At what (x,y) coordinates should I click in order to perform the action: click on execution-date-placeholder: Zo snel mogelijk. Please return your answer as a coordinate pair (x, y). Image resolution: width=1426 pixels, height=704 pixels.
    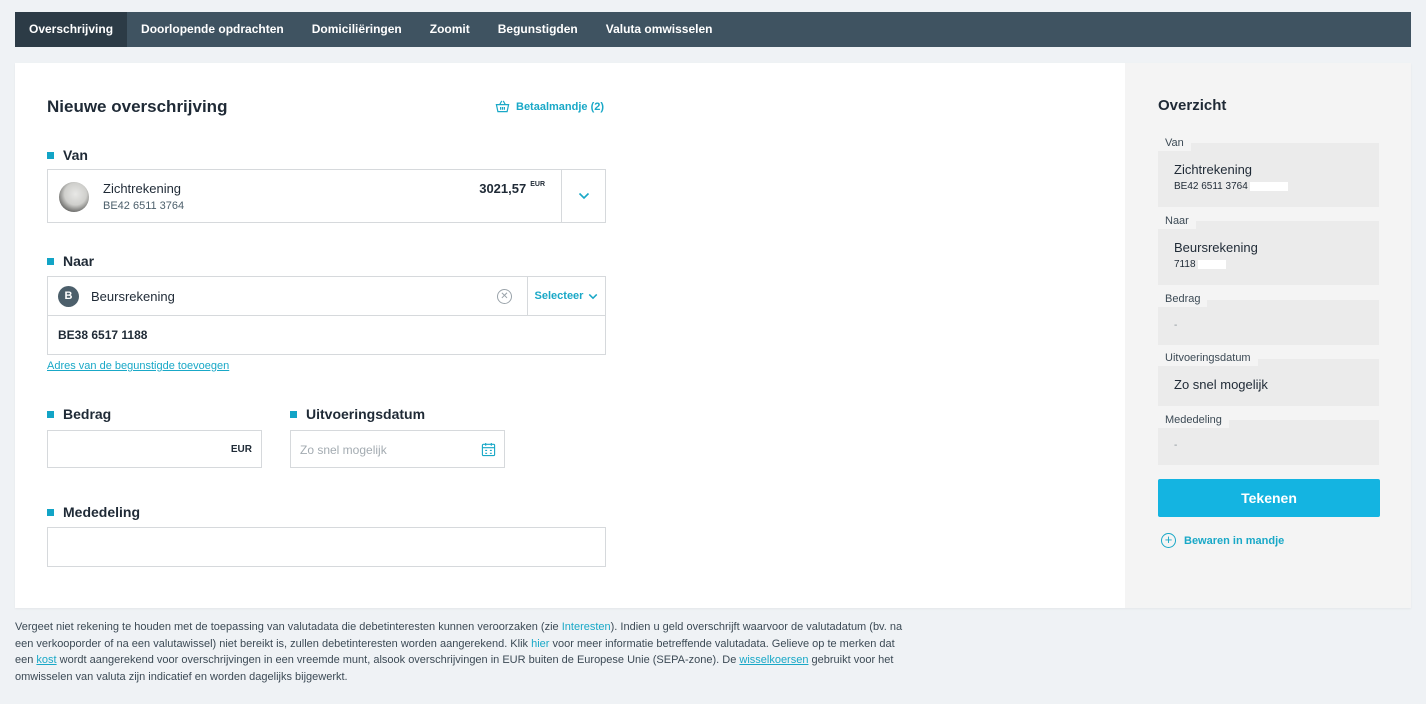
    Looking at the image, I should click on (343, 450).